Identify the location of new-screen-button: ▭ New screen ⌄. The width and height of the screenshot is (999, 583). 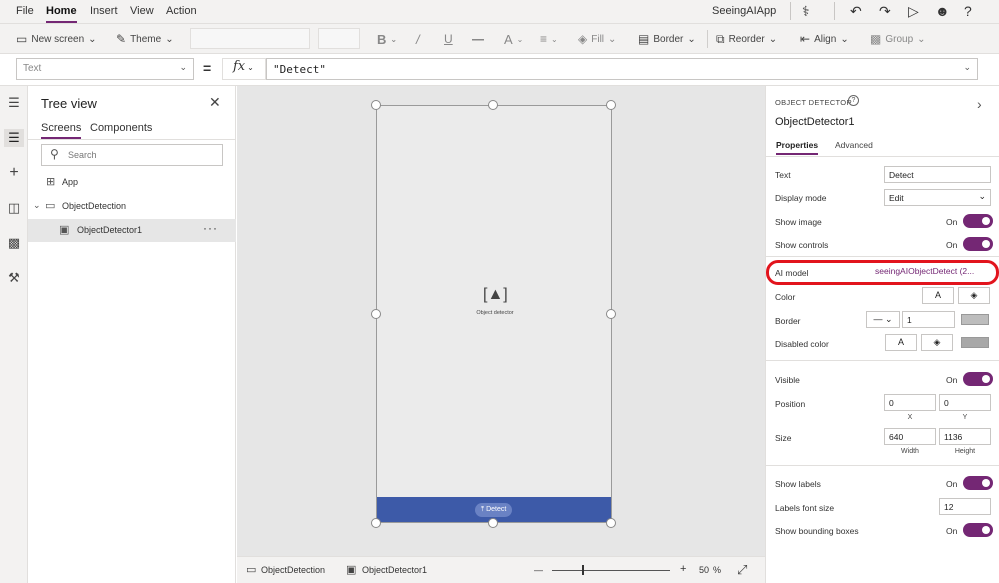
(56, 39).